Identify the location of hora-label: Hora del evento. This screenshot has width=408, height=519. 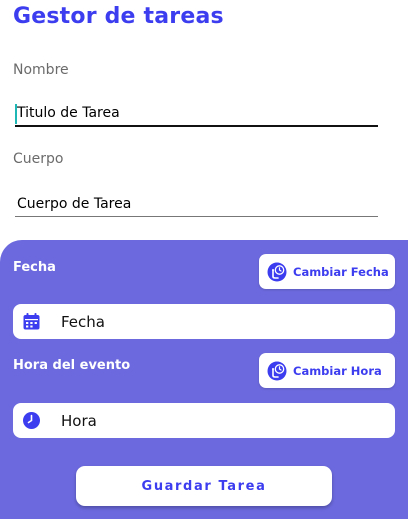
(72, 365).